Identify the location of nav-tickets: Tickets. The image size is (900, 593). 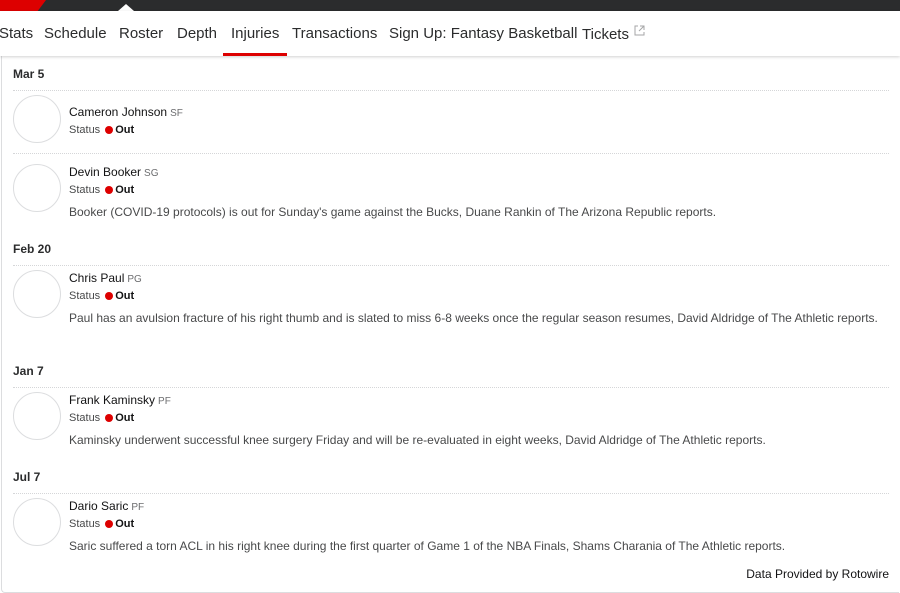
(613, 33).